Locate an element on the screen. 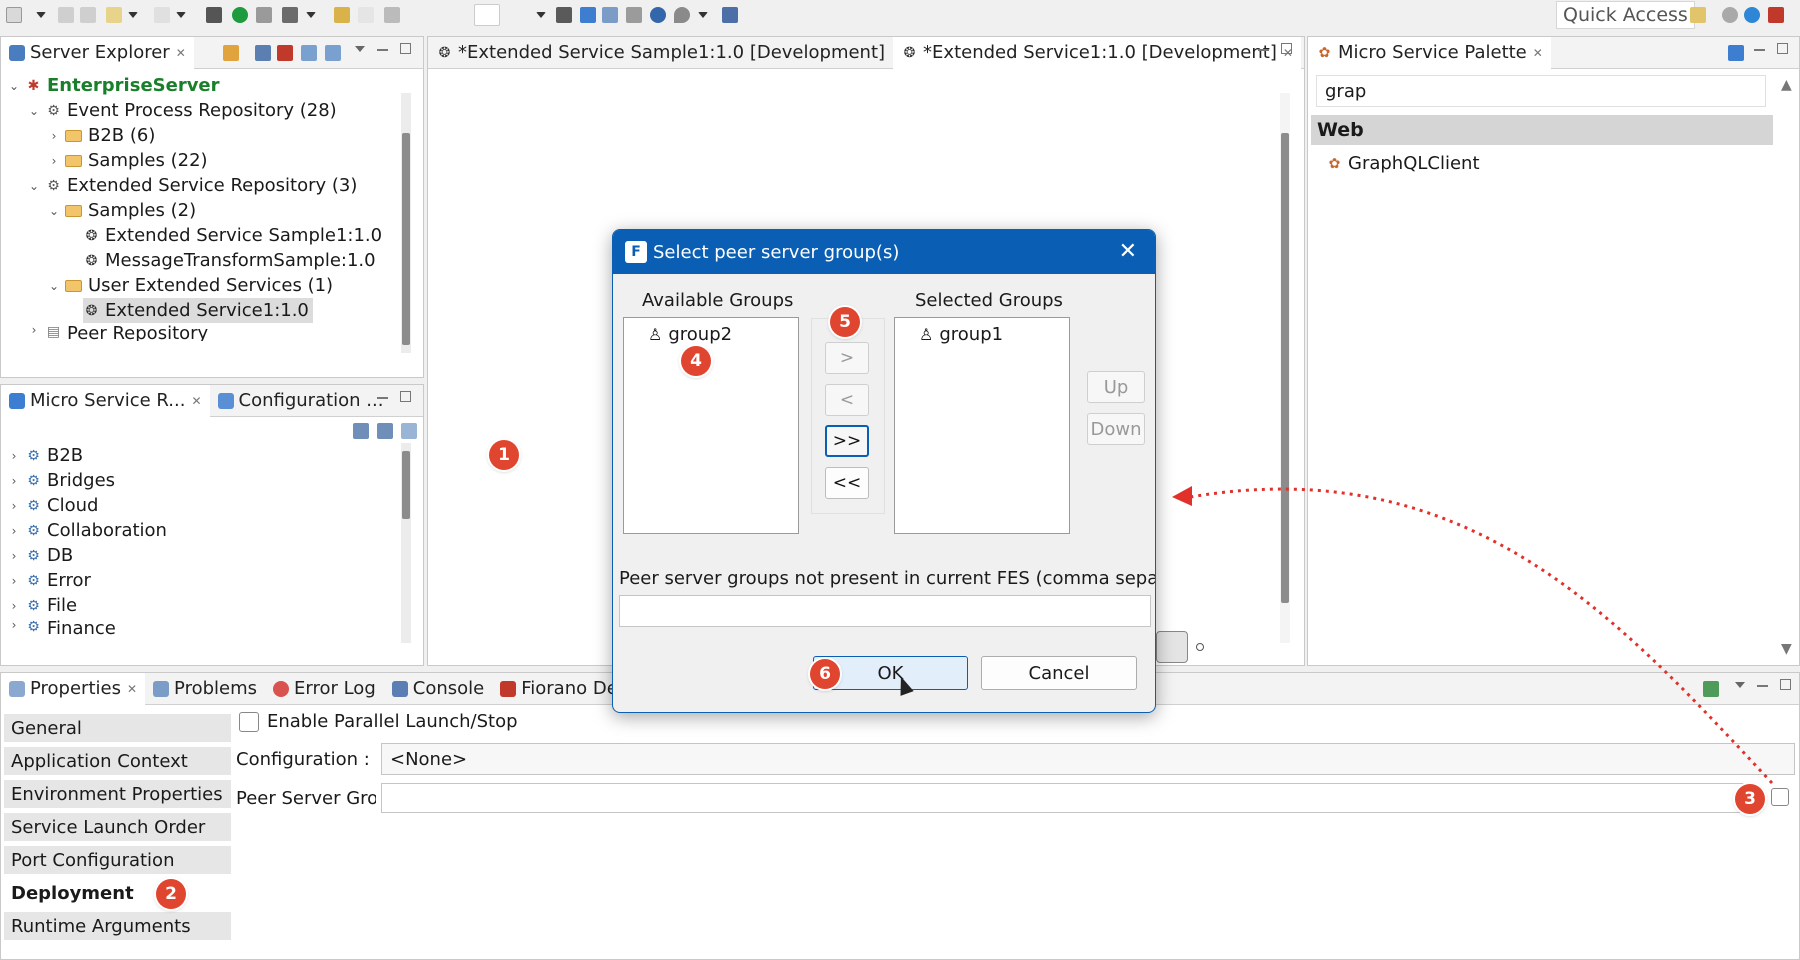 The height and width of the screenshot is (960, 1800). annotation-badge-2: 2 is located at coordinates (171, 894).